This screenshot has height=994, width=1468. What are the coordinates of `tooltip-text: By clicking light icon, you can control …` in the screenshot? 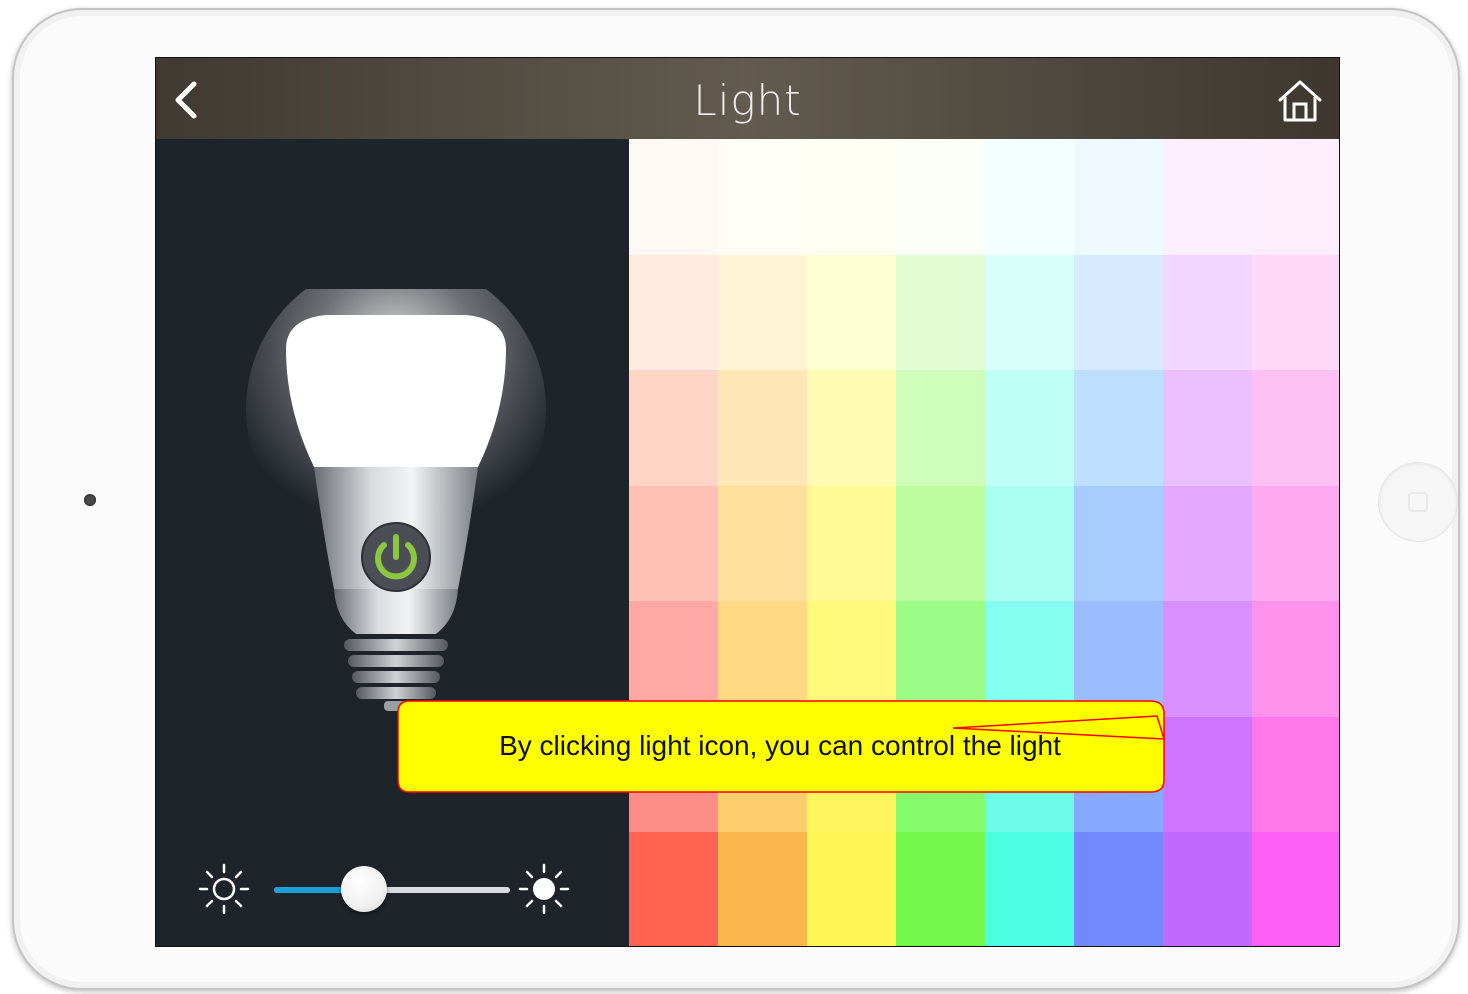 It's located at (780, 745).